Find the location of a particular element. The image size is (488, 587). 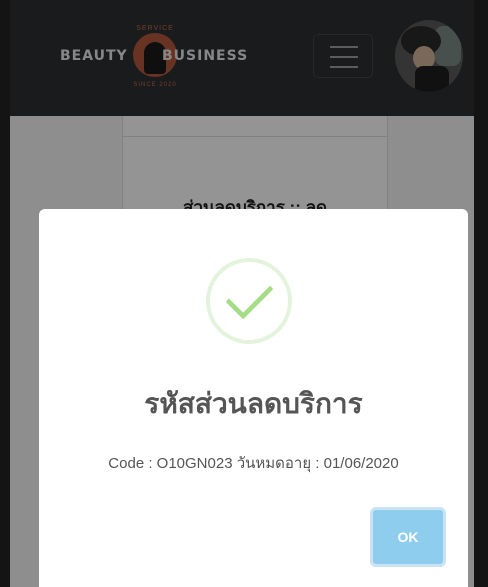

dialog-message: Code : O10GN023 วันหมดอายุ : 01/06/2020 is located at coordinates (253, 463).